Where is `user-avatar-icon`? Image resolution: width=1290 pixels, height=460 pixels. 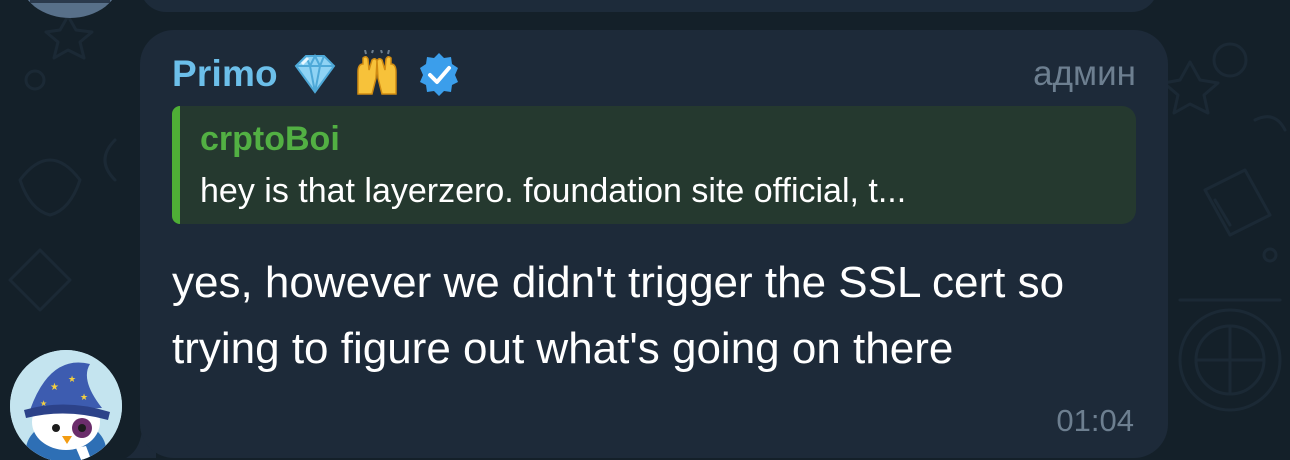
user-avatar-icon is located at coordinates (70, 1).